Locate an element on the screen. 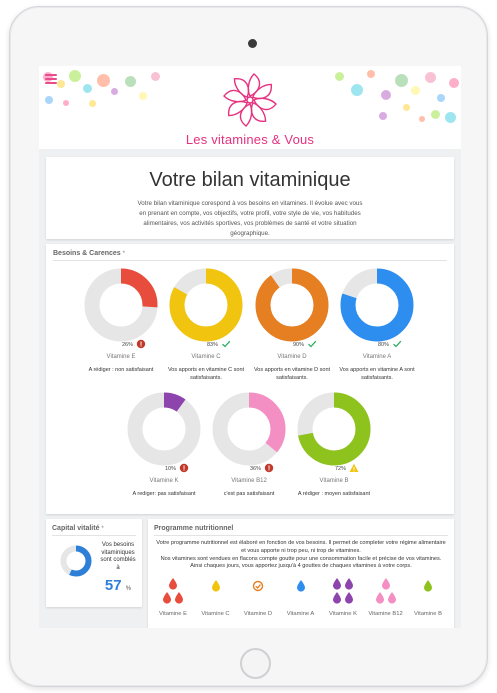 Image resolution: width=497 pixels, height=693 pixels. vitamin-name: Vitamine C is located at coordinates (206, 357).